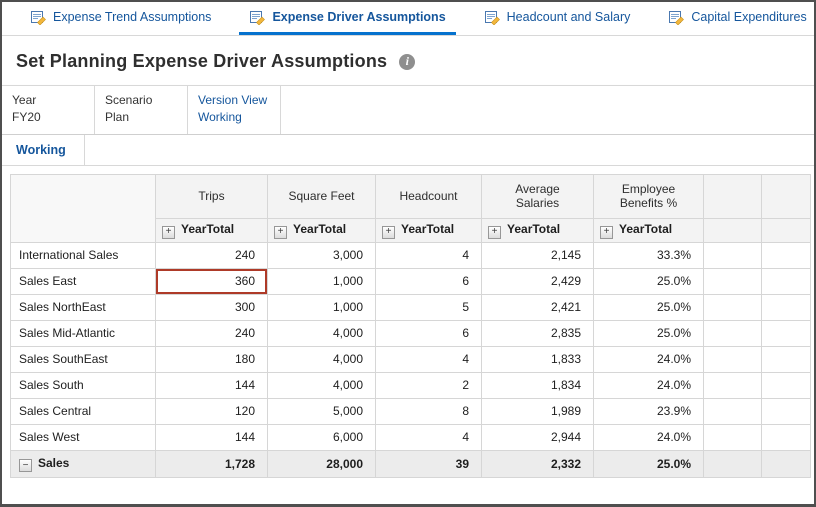 The width and height of the screenshot is (816, 507). Describe the element at coordinates (537, 196) in the screenshot. I see `column-header: Average Salaries` at that location.